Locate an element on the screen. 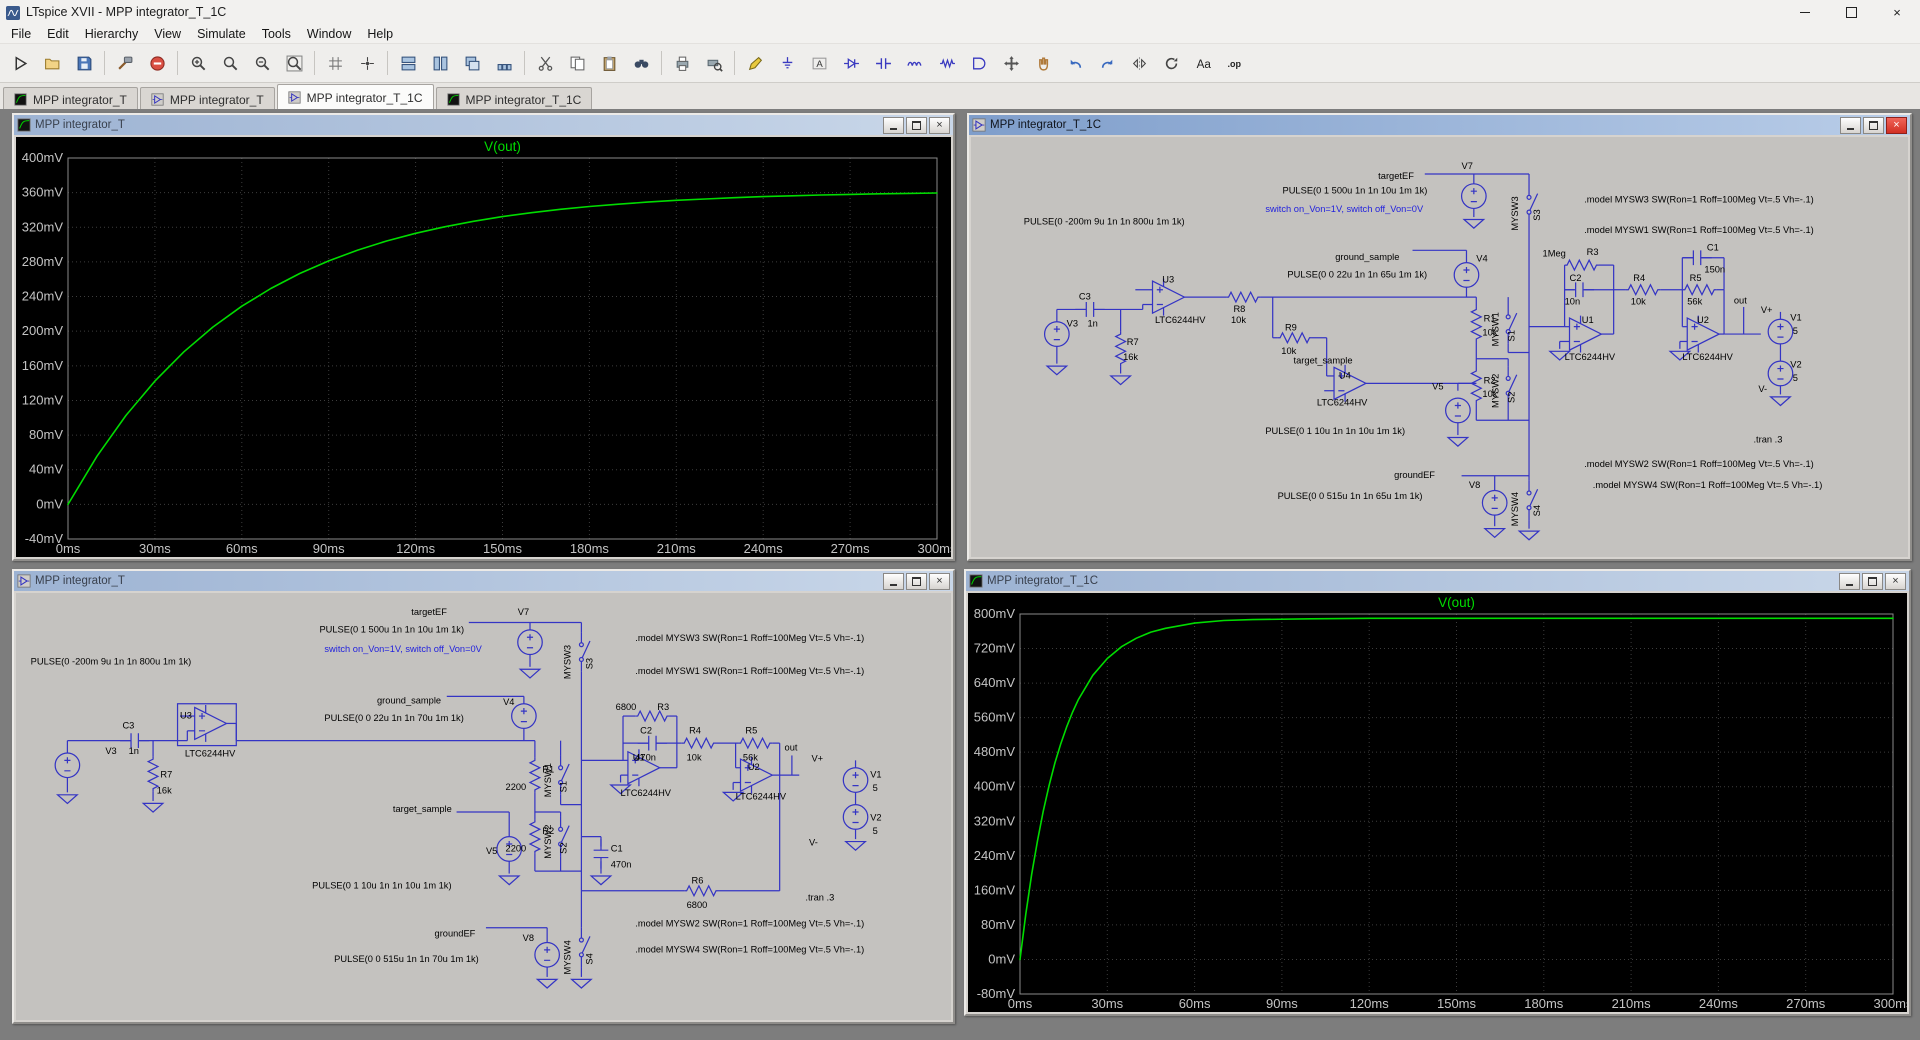  redo-button is located at coordinates (1107, 63).